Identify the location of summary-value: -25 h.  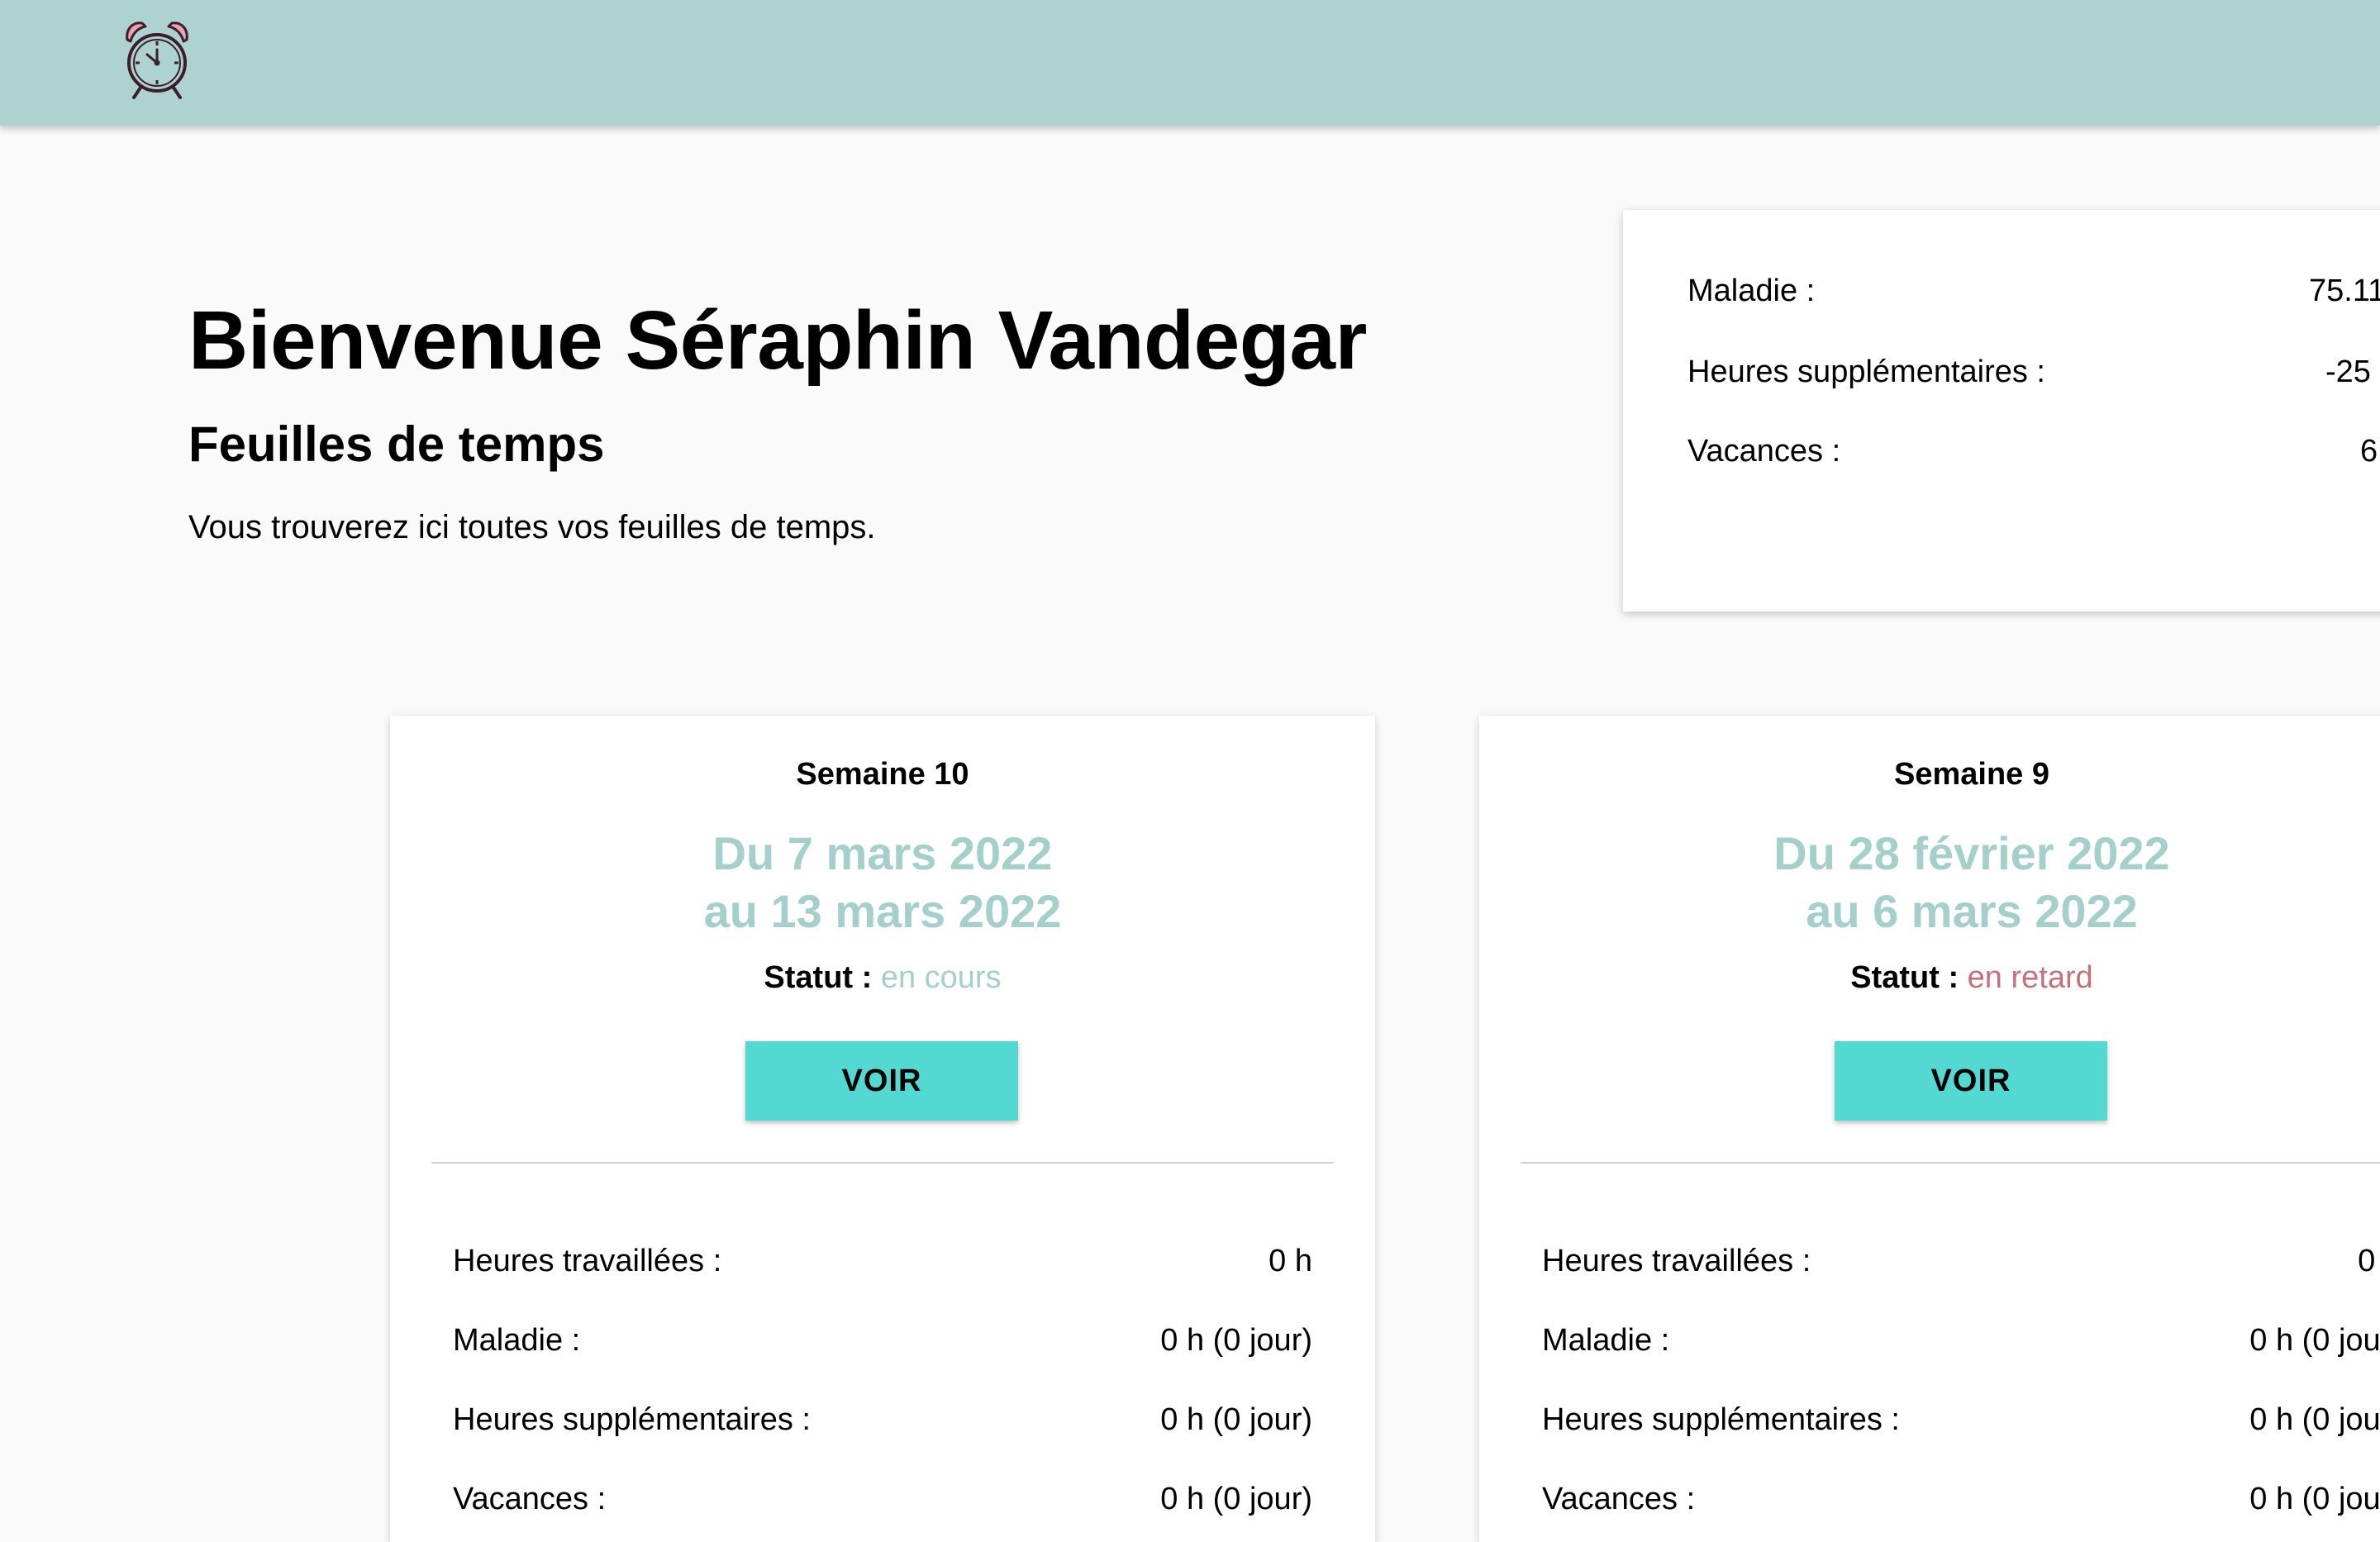
(2352, 372).